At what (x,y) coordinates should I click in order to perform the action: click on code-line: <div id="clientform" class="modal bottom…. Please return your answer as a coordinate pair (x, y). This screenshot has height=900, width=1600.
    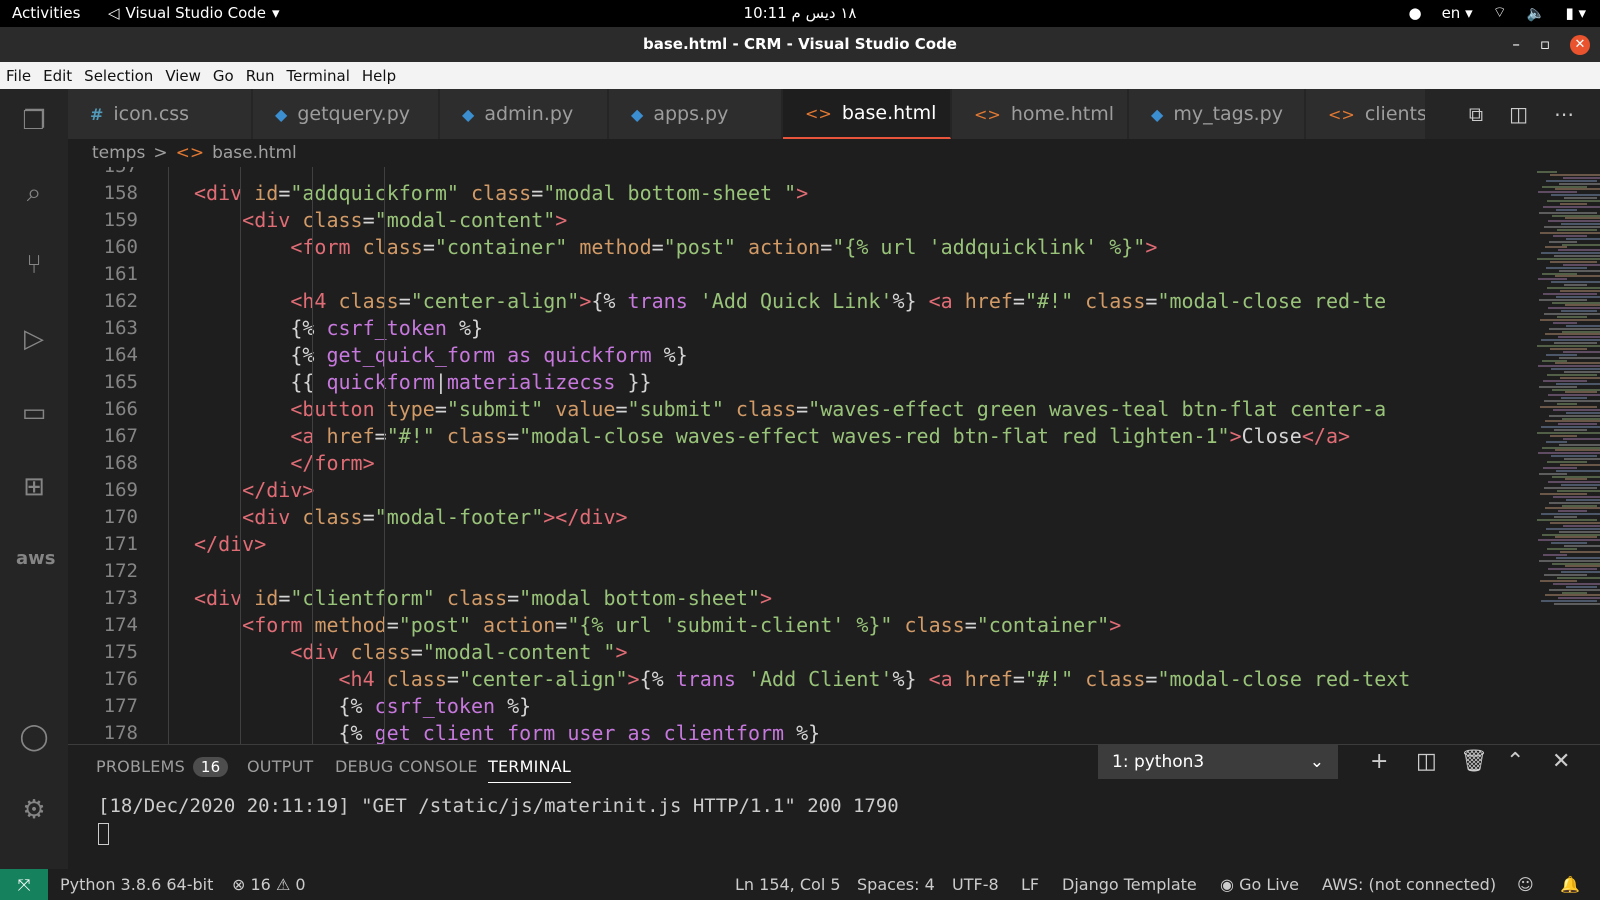
    Looking at the image, I should click on (483, 598).